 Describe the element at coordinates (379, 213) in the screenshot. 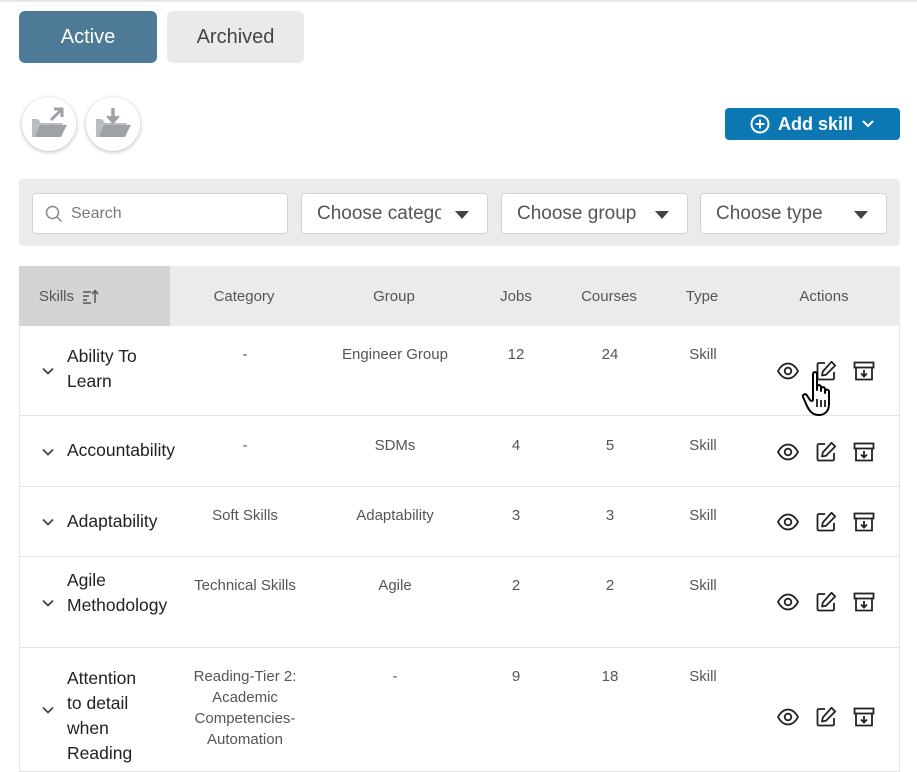

I see `category-select-value: Choose category` at that location.